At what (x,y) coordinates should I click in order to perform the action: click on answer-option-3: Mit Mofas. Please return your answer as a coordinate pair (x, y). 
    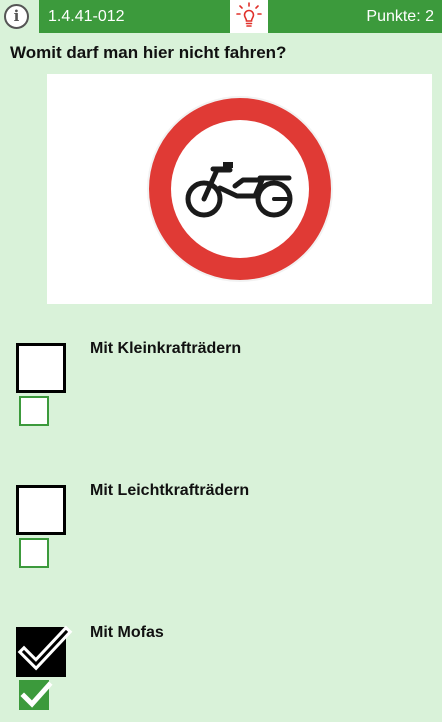
    Looking at the image, I should click on (221, 672).